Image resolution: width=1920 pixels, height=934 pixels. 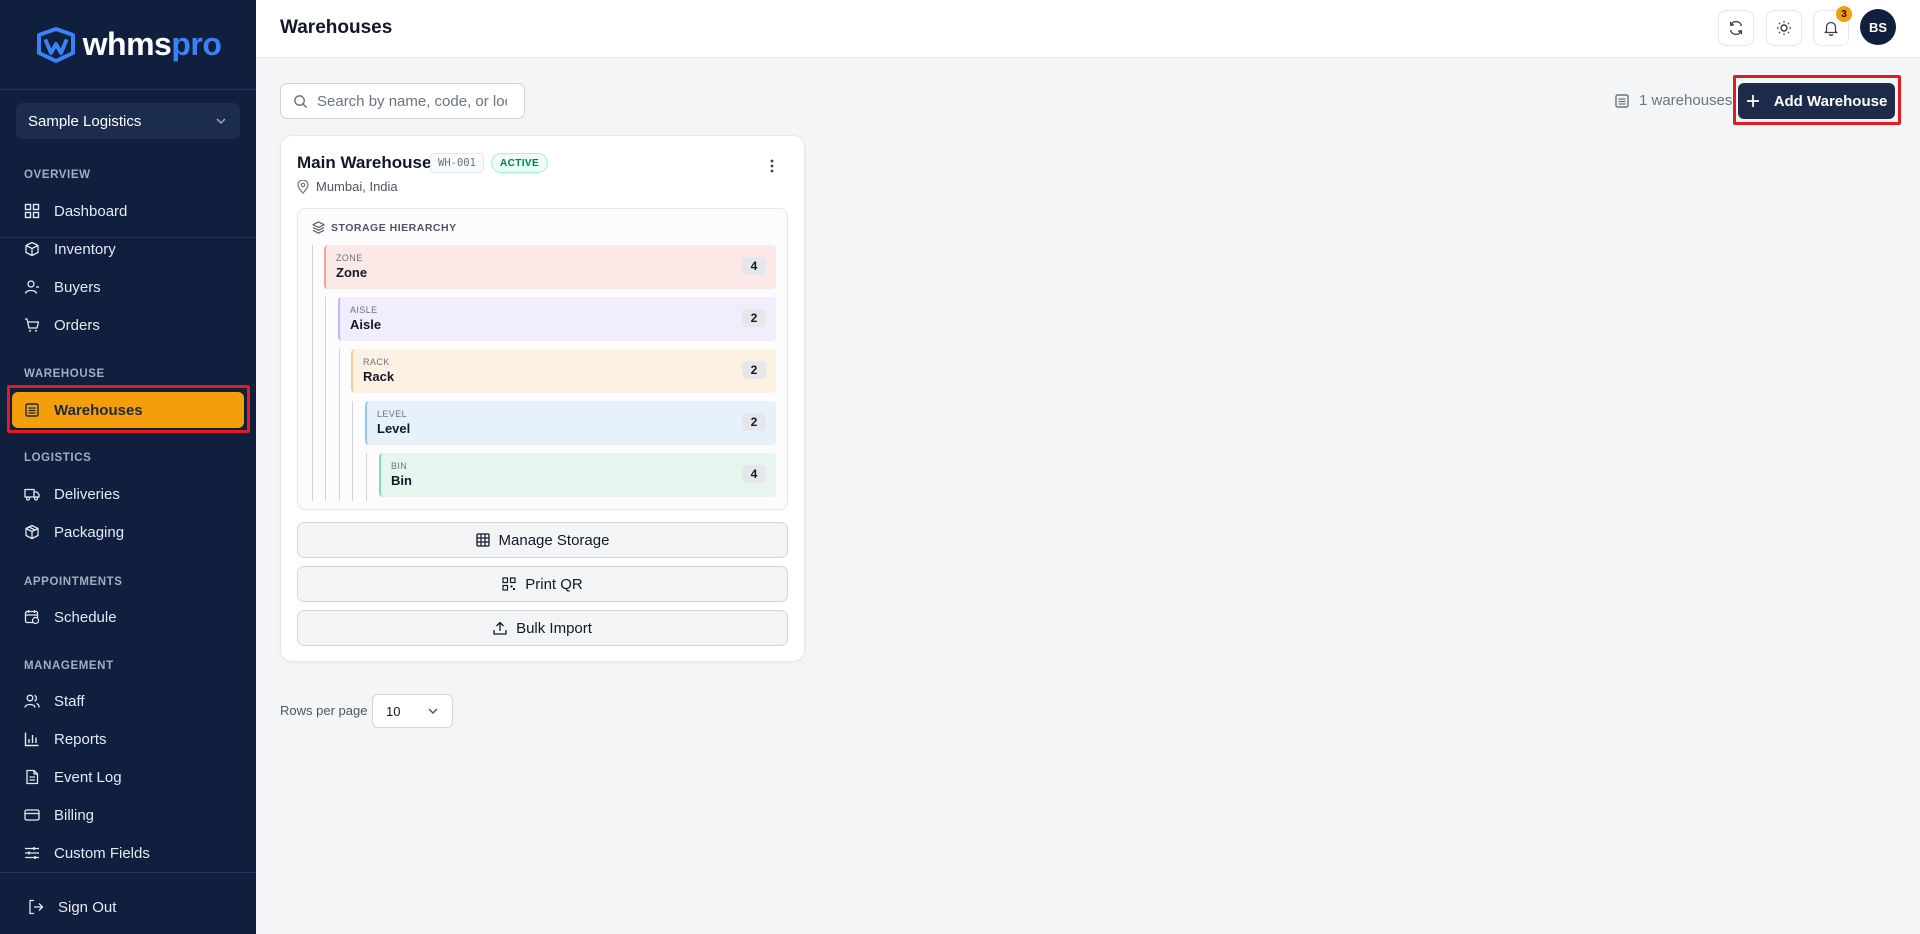 I want to click on logo-text: whmspro, so click(x=152, y=44).